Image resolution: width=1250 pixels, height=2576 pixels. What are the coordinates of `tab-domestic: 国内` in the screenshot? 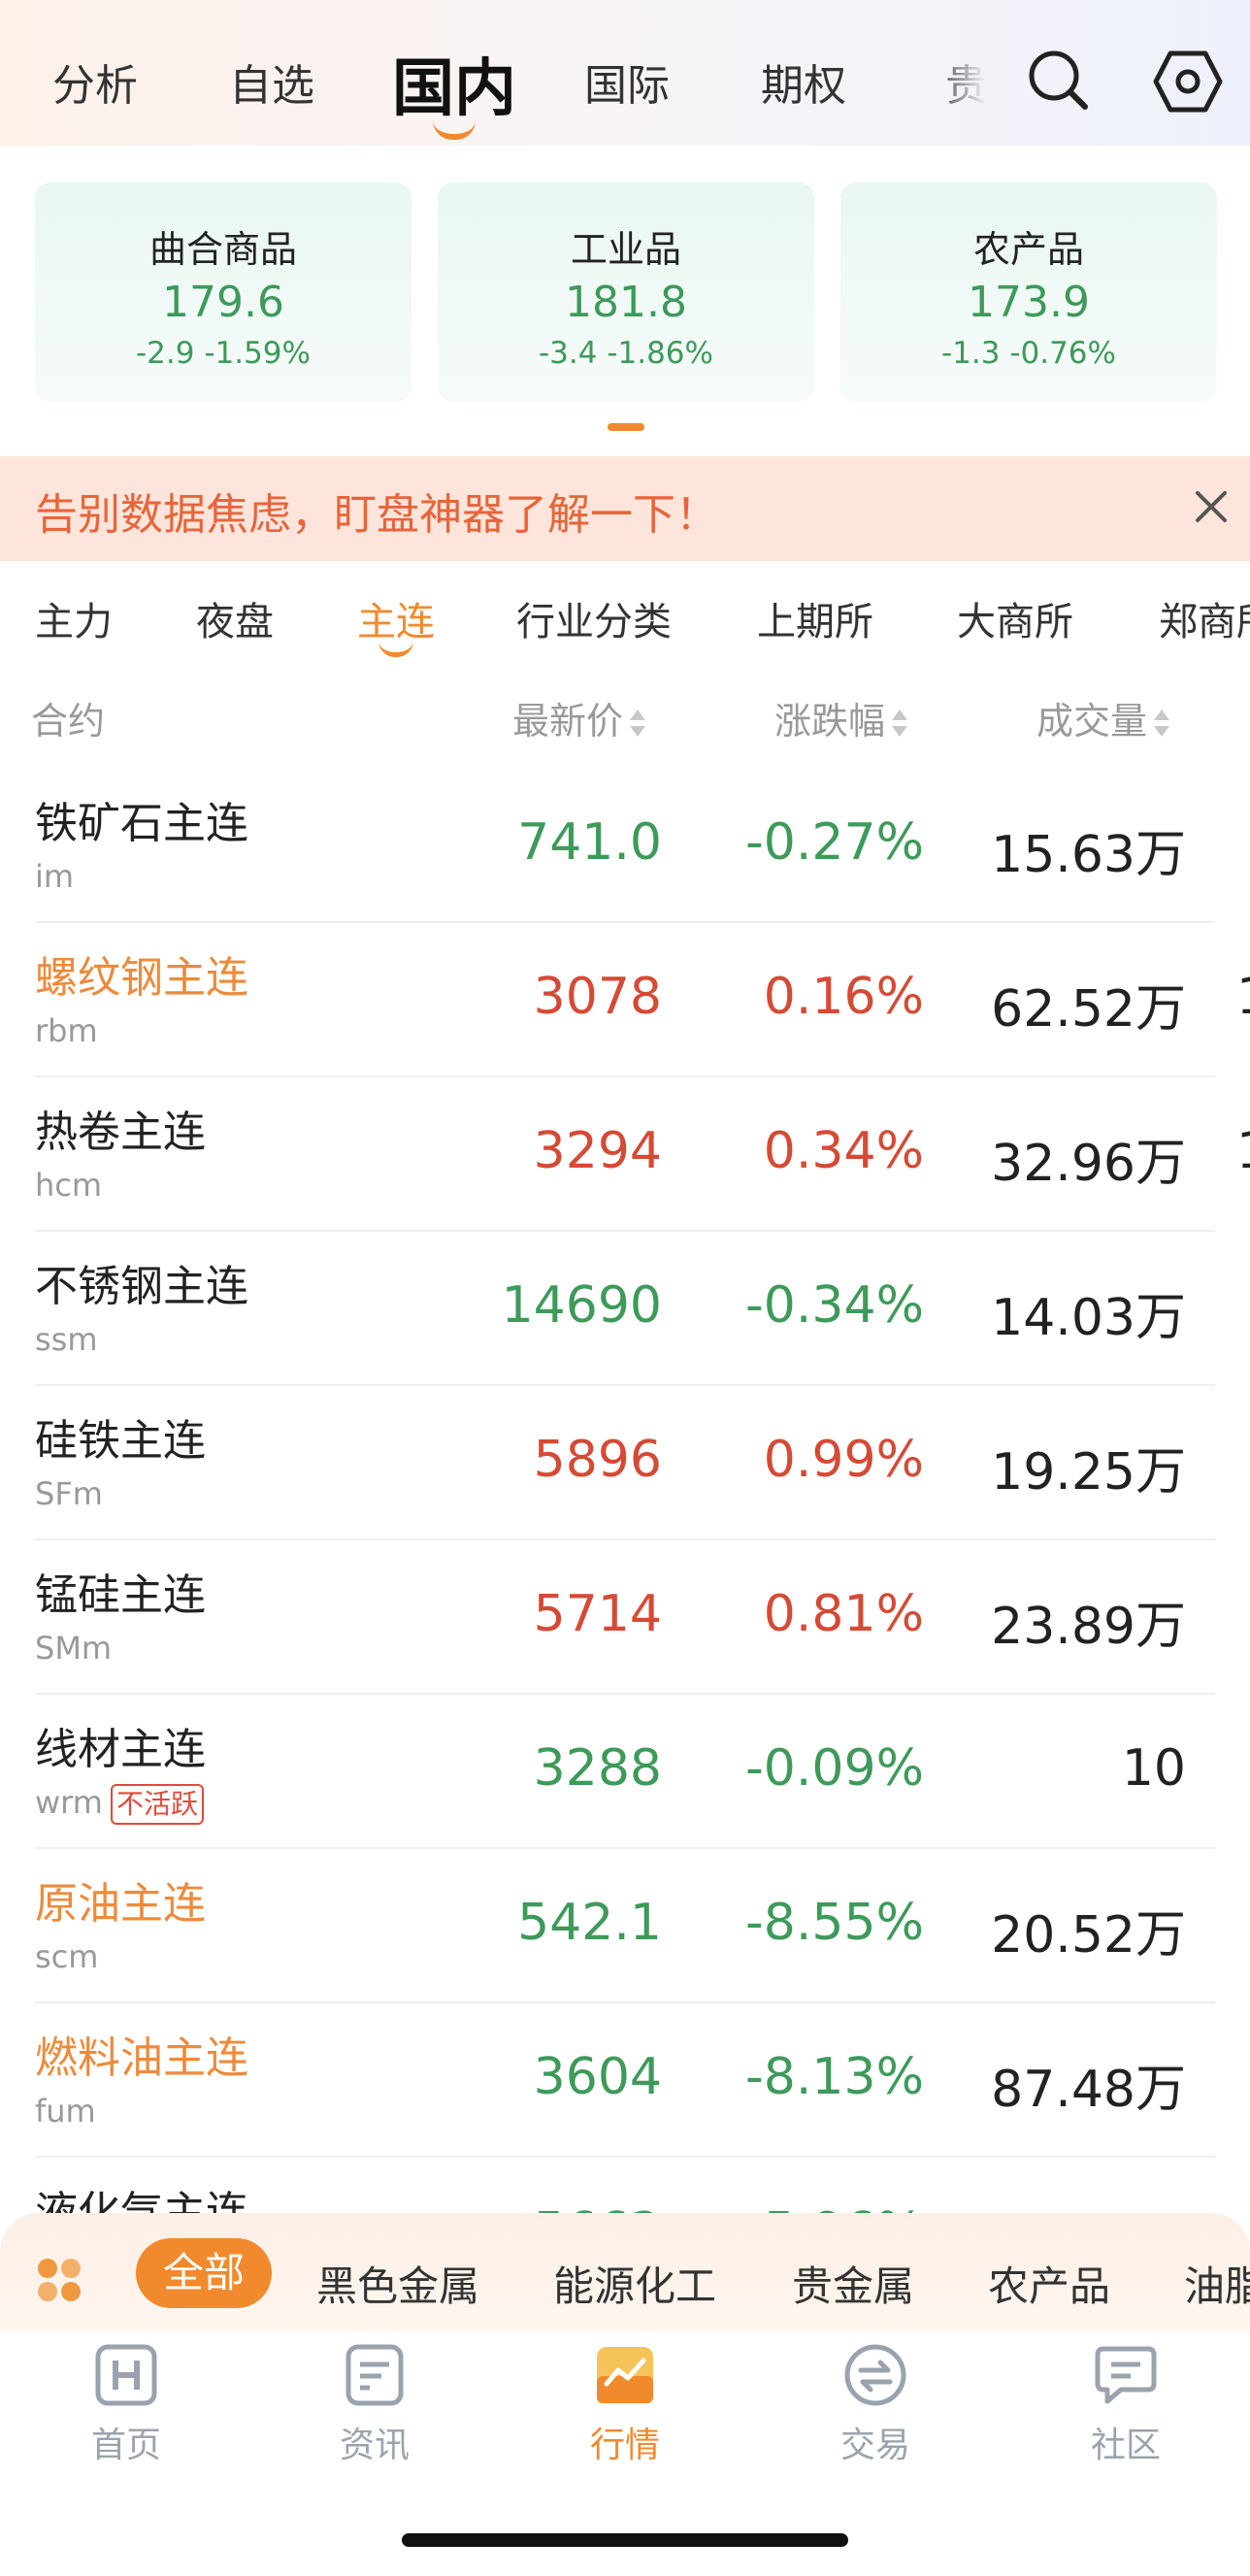 It's located at (454, 89).